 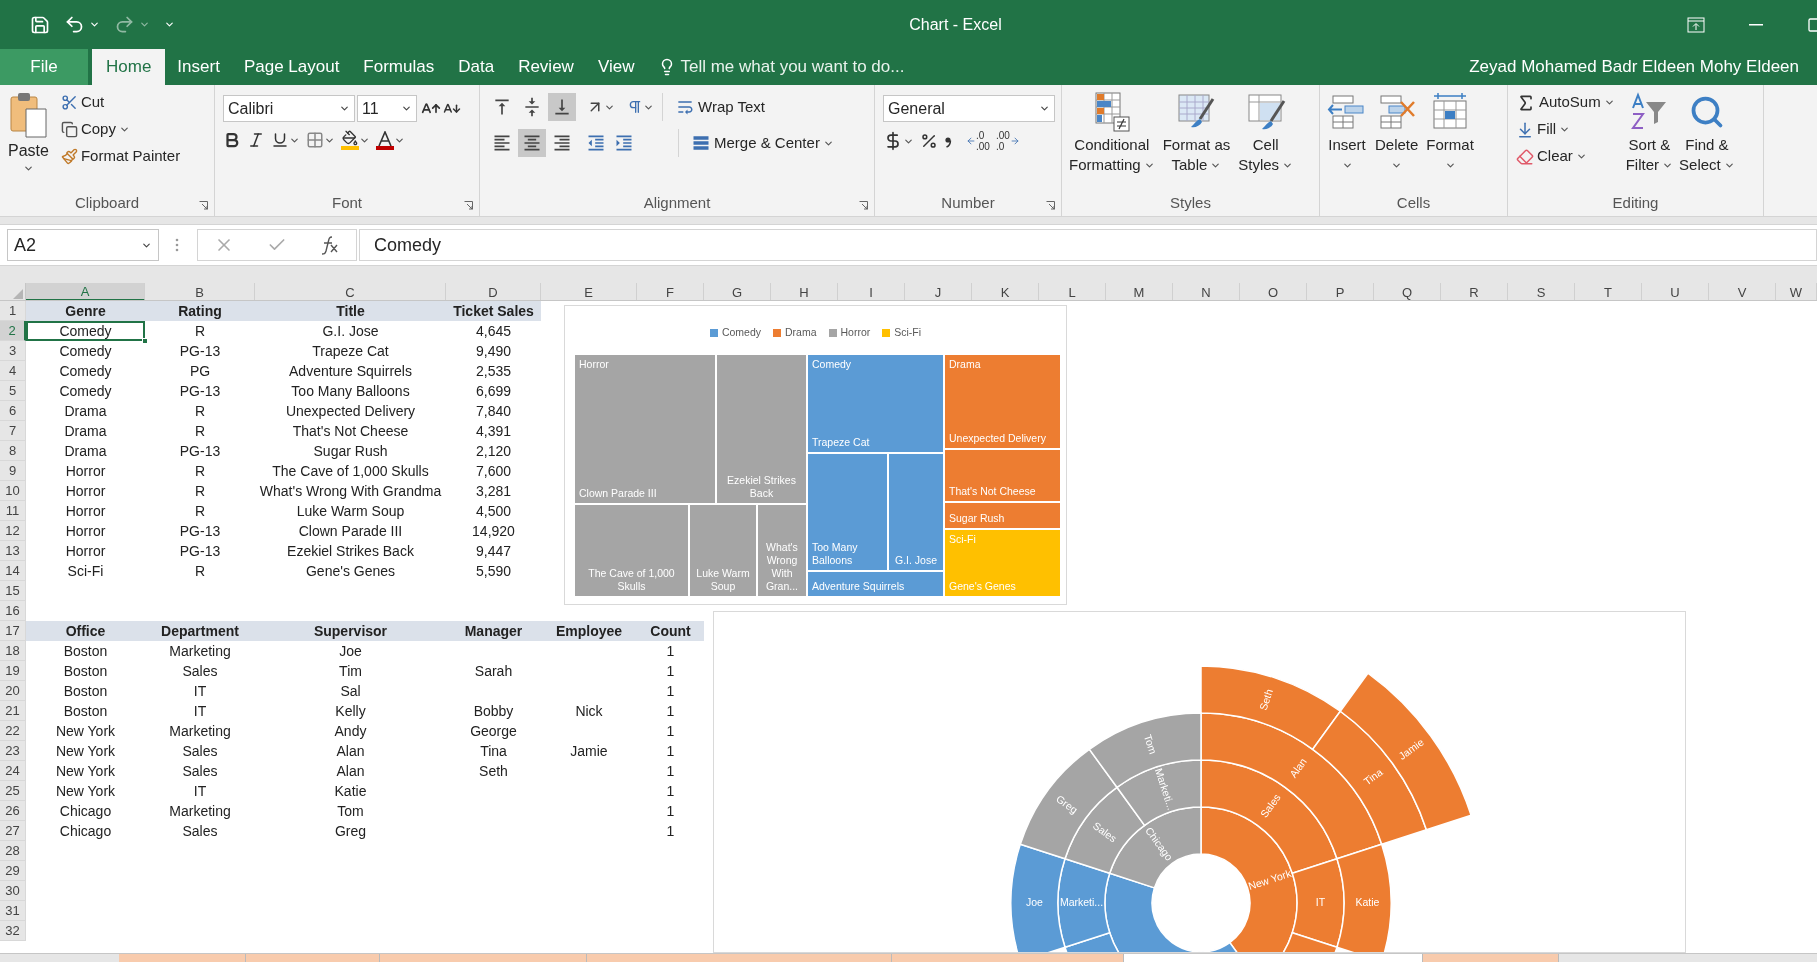 What do you see at coordinates (1347, 139) in the screenshot?
I see `cells-button: Insert` at bounding box center [1347, 139].